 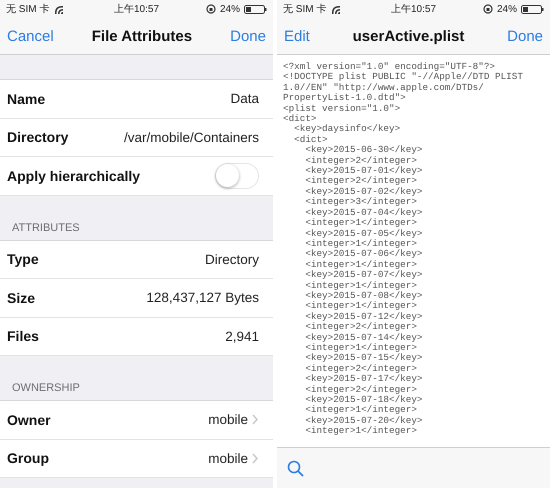 What do you see at coordinates (297, 36) in the screenshot?
I see `nav-button: Edit` at bounding box center [297, 36].